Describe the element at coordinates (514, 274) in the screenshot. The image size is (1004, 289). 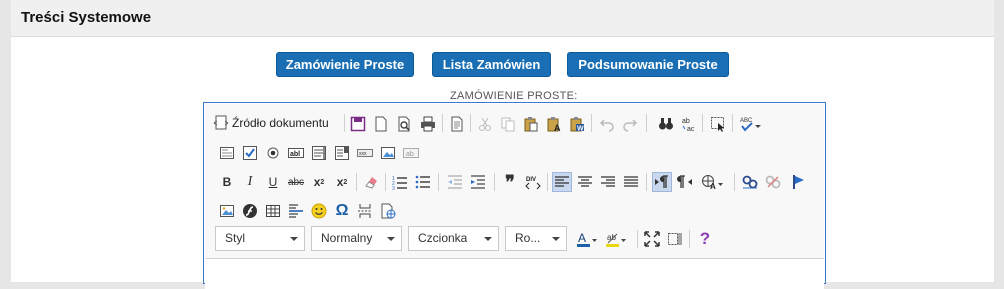
I see `editor-content-area` at that location.